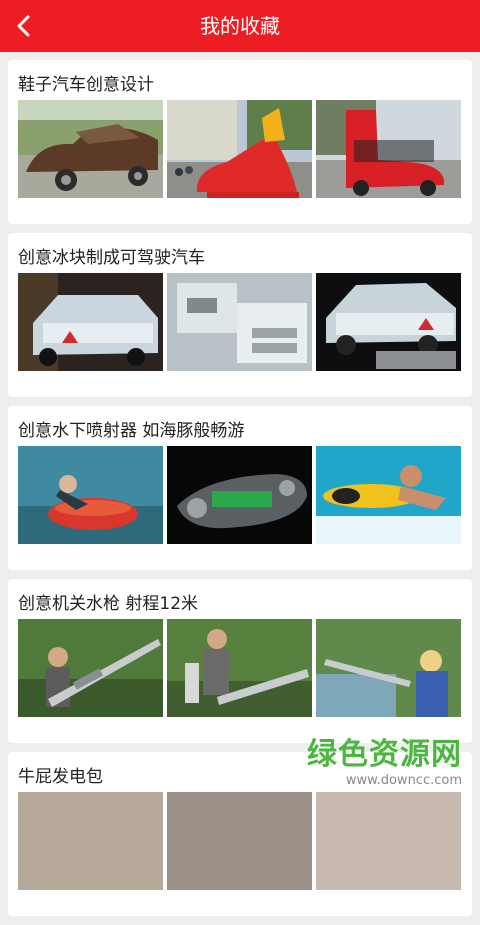 The image size is (480, 925). I want to click on card-title: 创意冰块制成可驾驶汽车, so click(111, 258).